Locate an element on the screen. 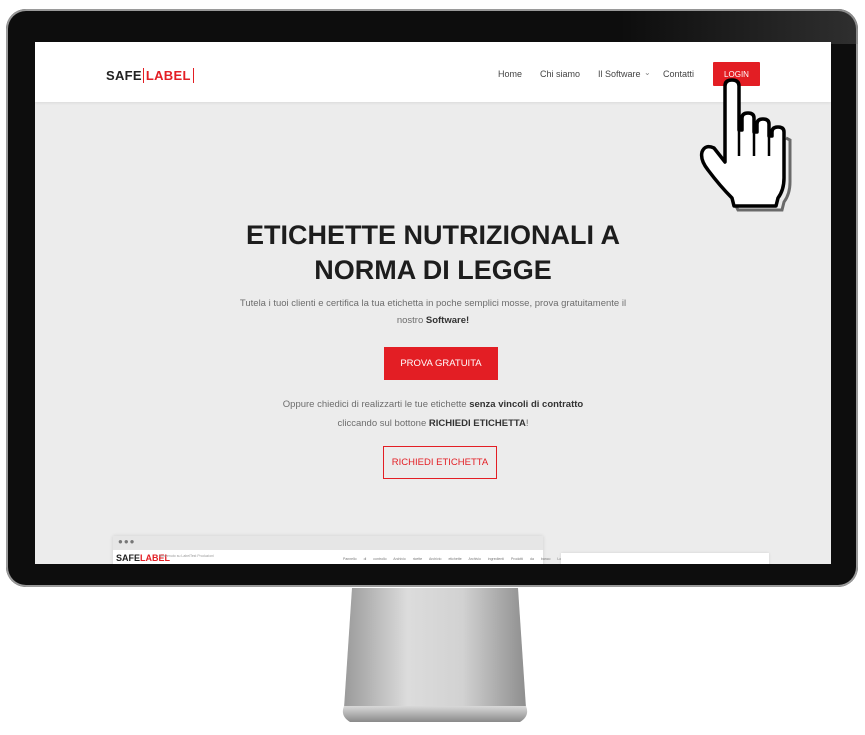 The height and width of the screenshot is (735, 865). side-card is located at coordinates (665, 558).